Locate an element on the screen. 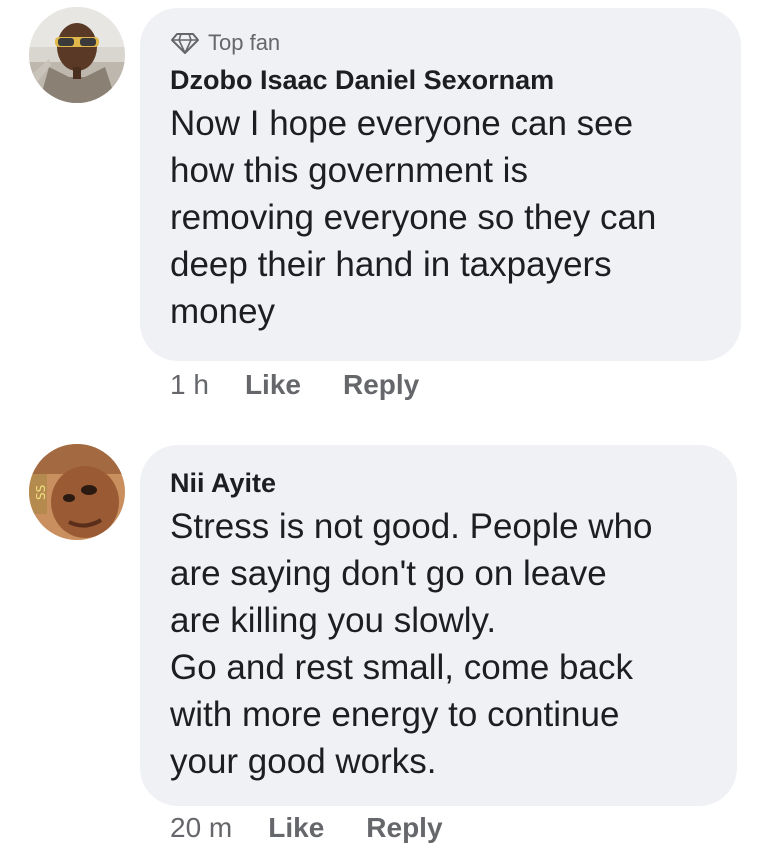 This screenshot has height=863, width=770. avatar-photo is located at coordinates (77, 55).